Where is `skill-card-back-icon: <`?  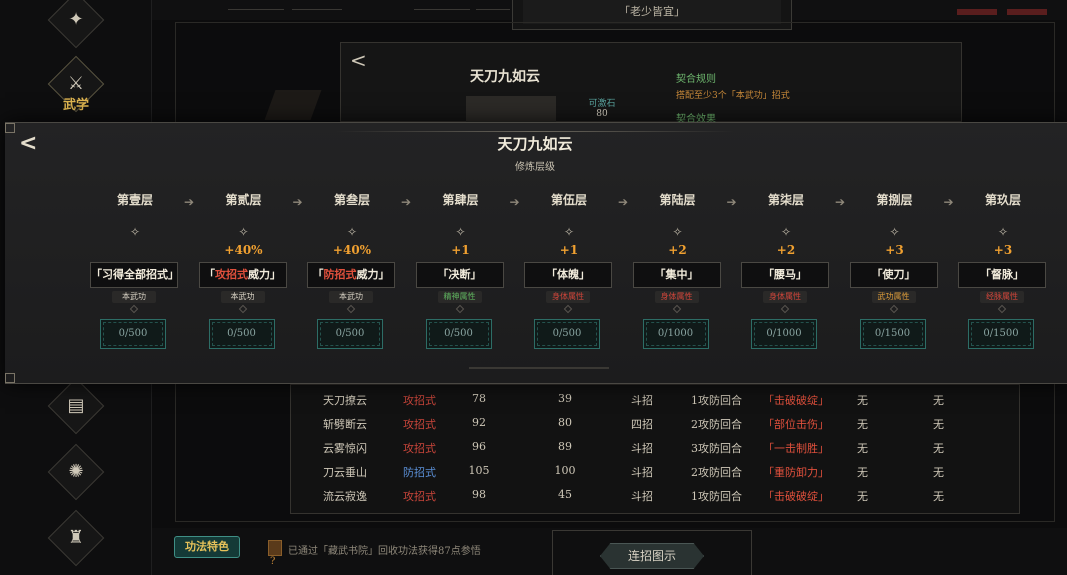 skill-card-back-icon: < is located at coordinates (358, 60).